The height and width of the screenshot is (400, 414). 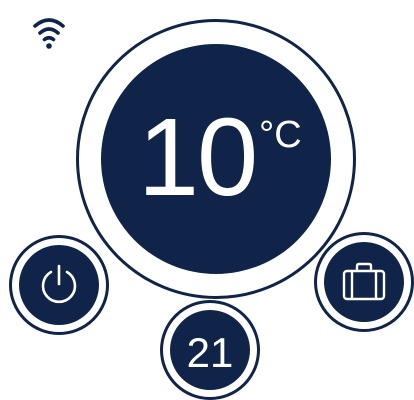 I want to click on wifi-icon, so click(x=49, y=33).